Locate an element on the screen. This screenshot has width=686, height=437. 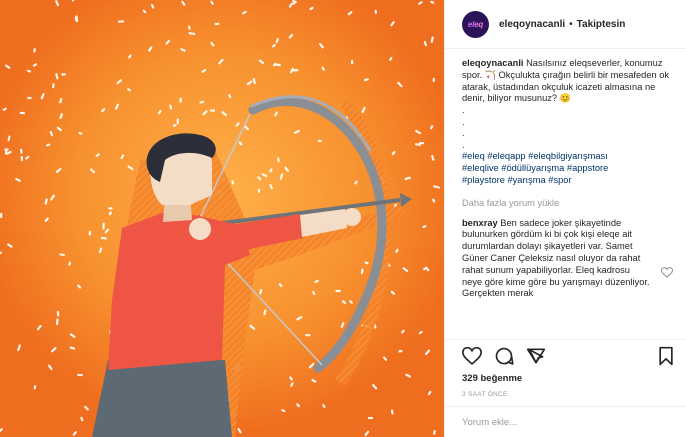
avatar: eleq is located at coordinates (475, 24).